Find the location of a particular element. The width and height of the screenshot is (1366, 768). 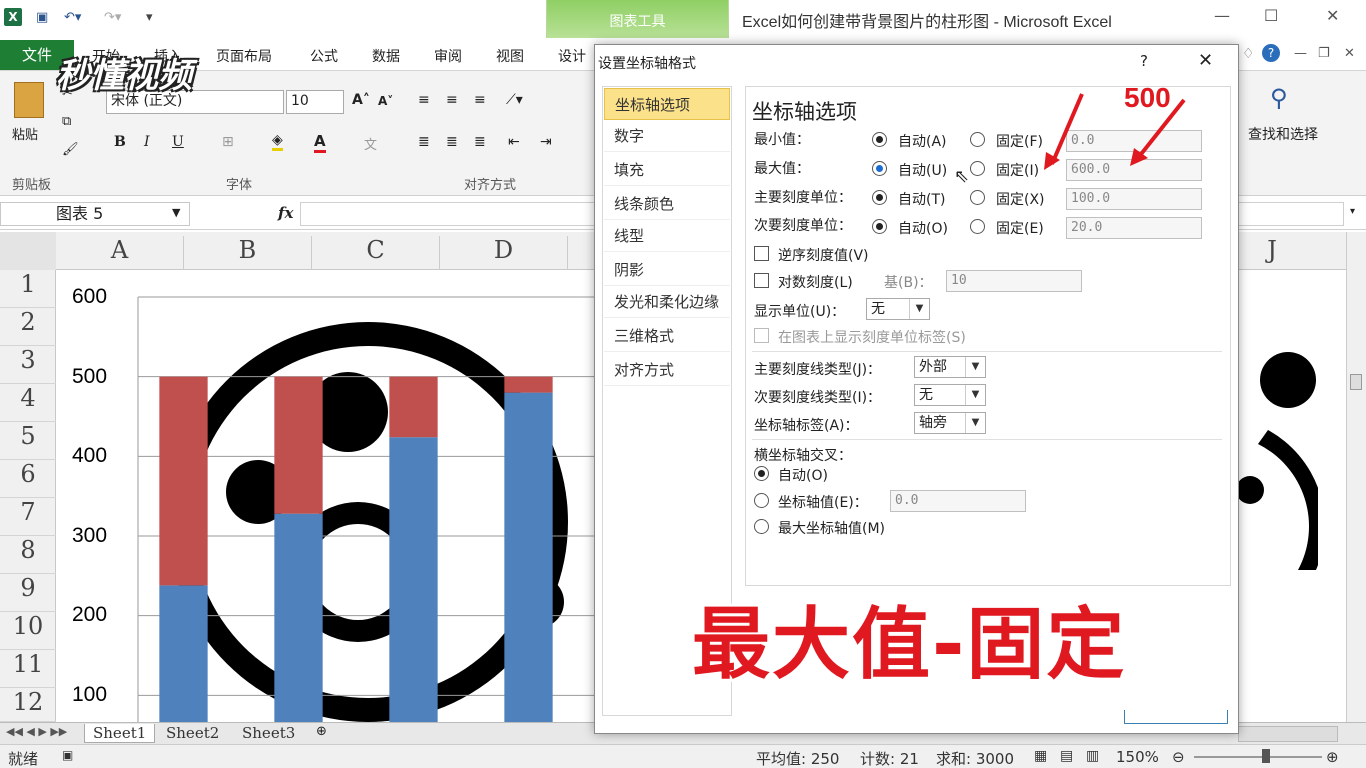

align-bottom-icon: ≡ is located at coordinates (480, 100).